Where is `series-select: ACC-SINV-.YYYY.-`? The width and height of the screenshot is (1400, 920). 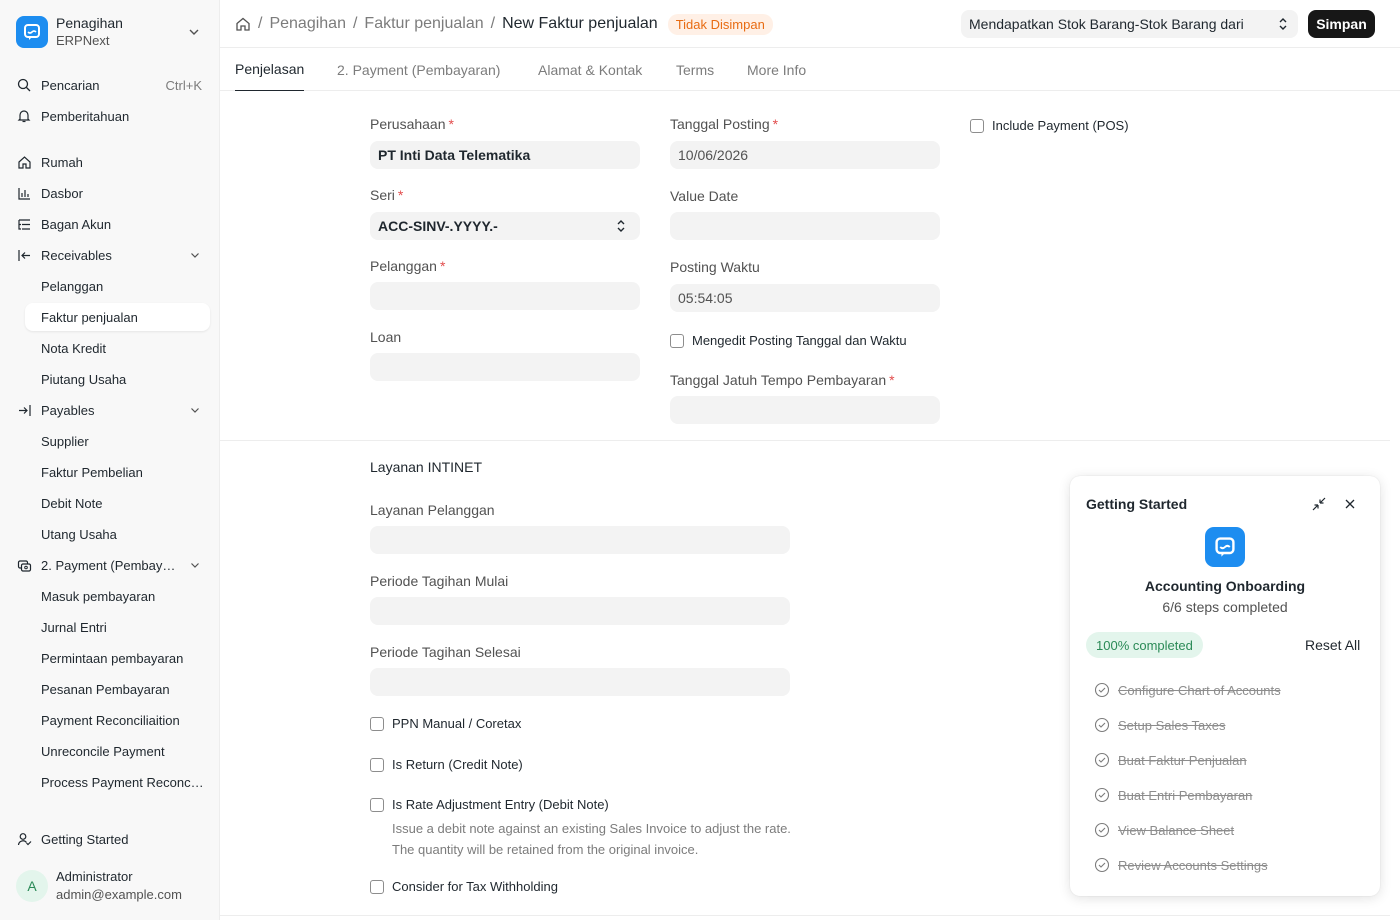 series-select: ACC-SINV-.YYYY.- is located at coordinates (505, 226).